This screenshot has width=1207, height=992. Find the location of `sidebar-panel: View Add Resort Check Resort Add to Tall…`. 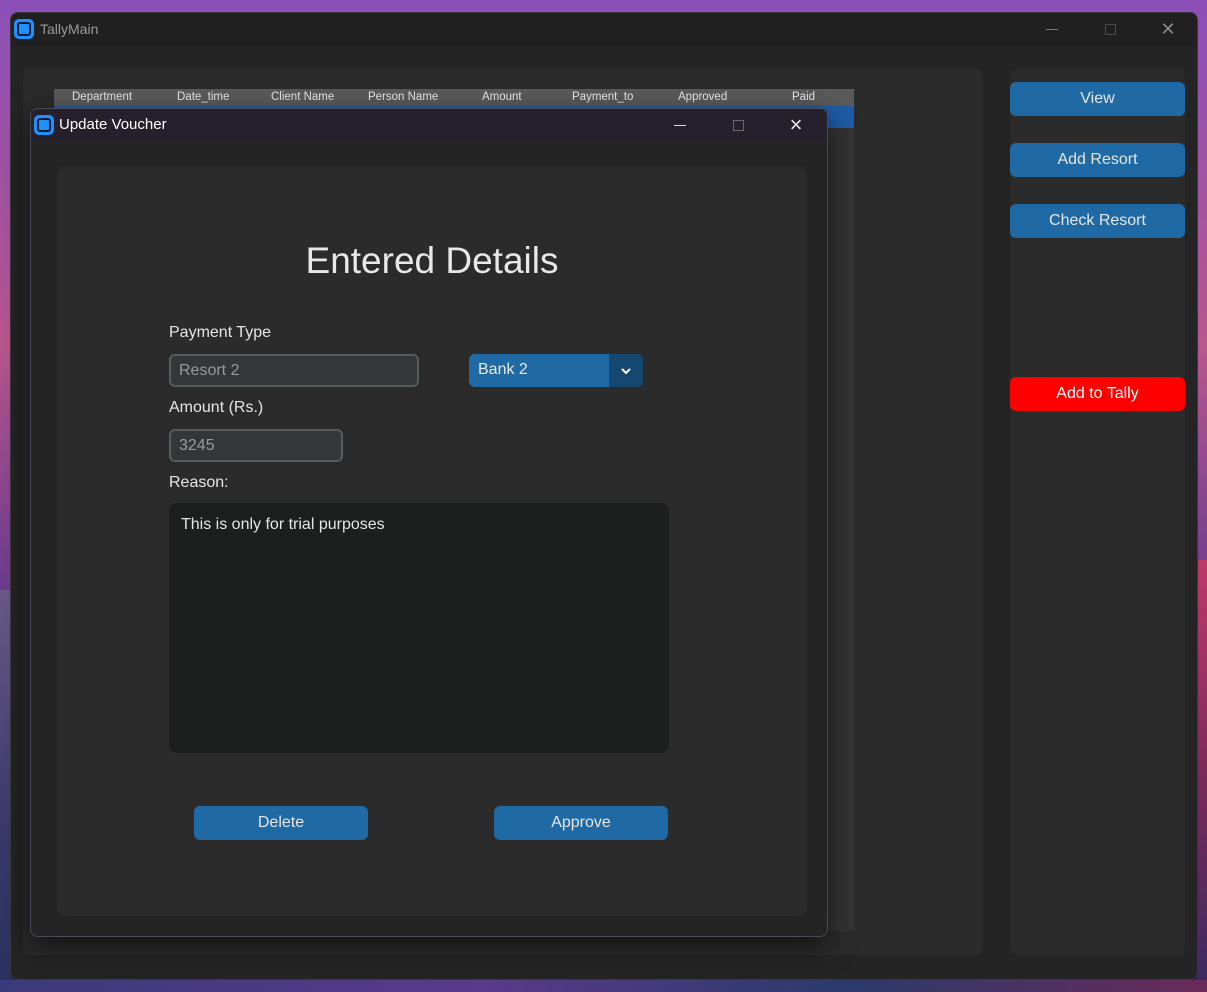

sidebar-panel: View Add Resort Check Resort Add to Tall… is located at coordinates (1097, 512).